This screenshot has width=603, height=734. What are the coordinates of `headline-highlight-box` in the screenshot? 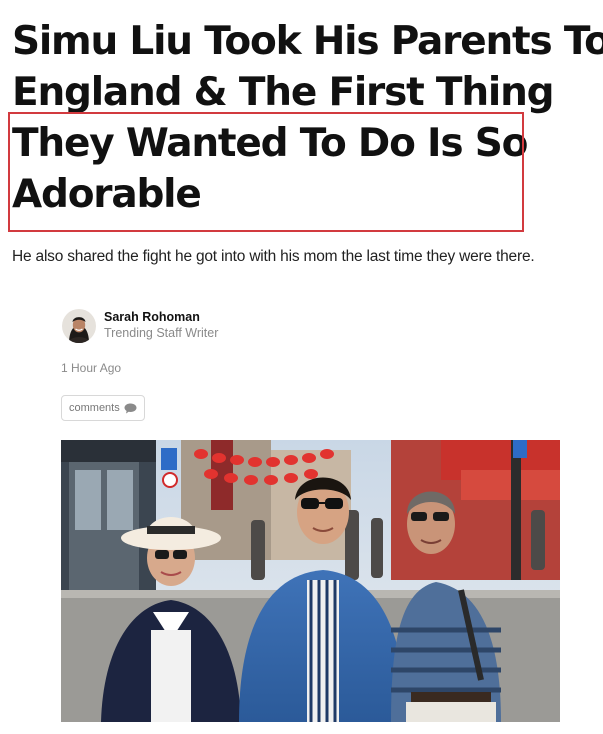 It's located at (266, 172).